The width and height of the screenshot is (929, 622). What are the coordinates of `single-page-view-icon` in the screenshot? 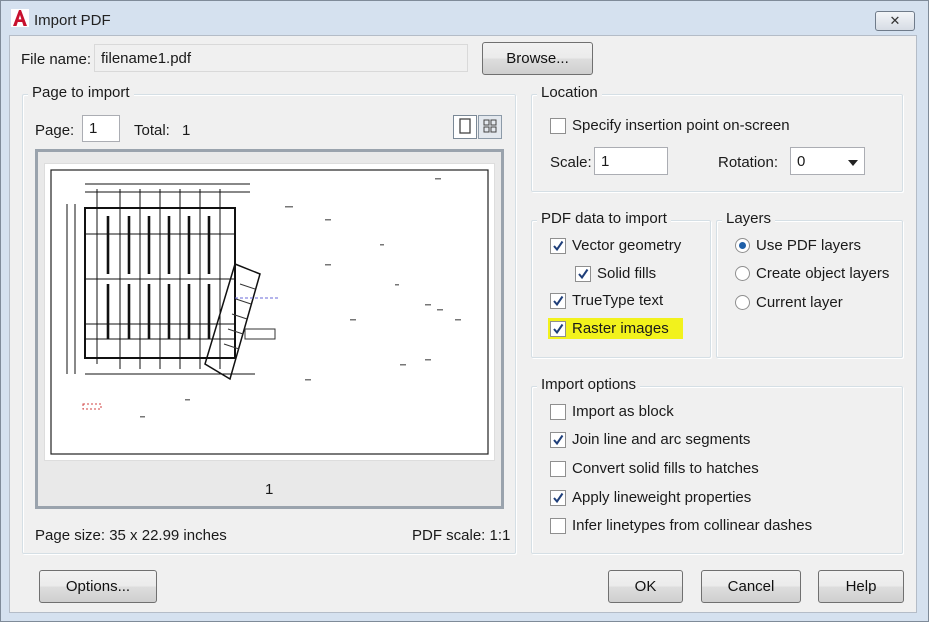 It's located at (465, 127).